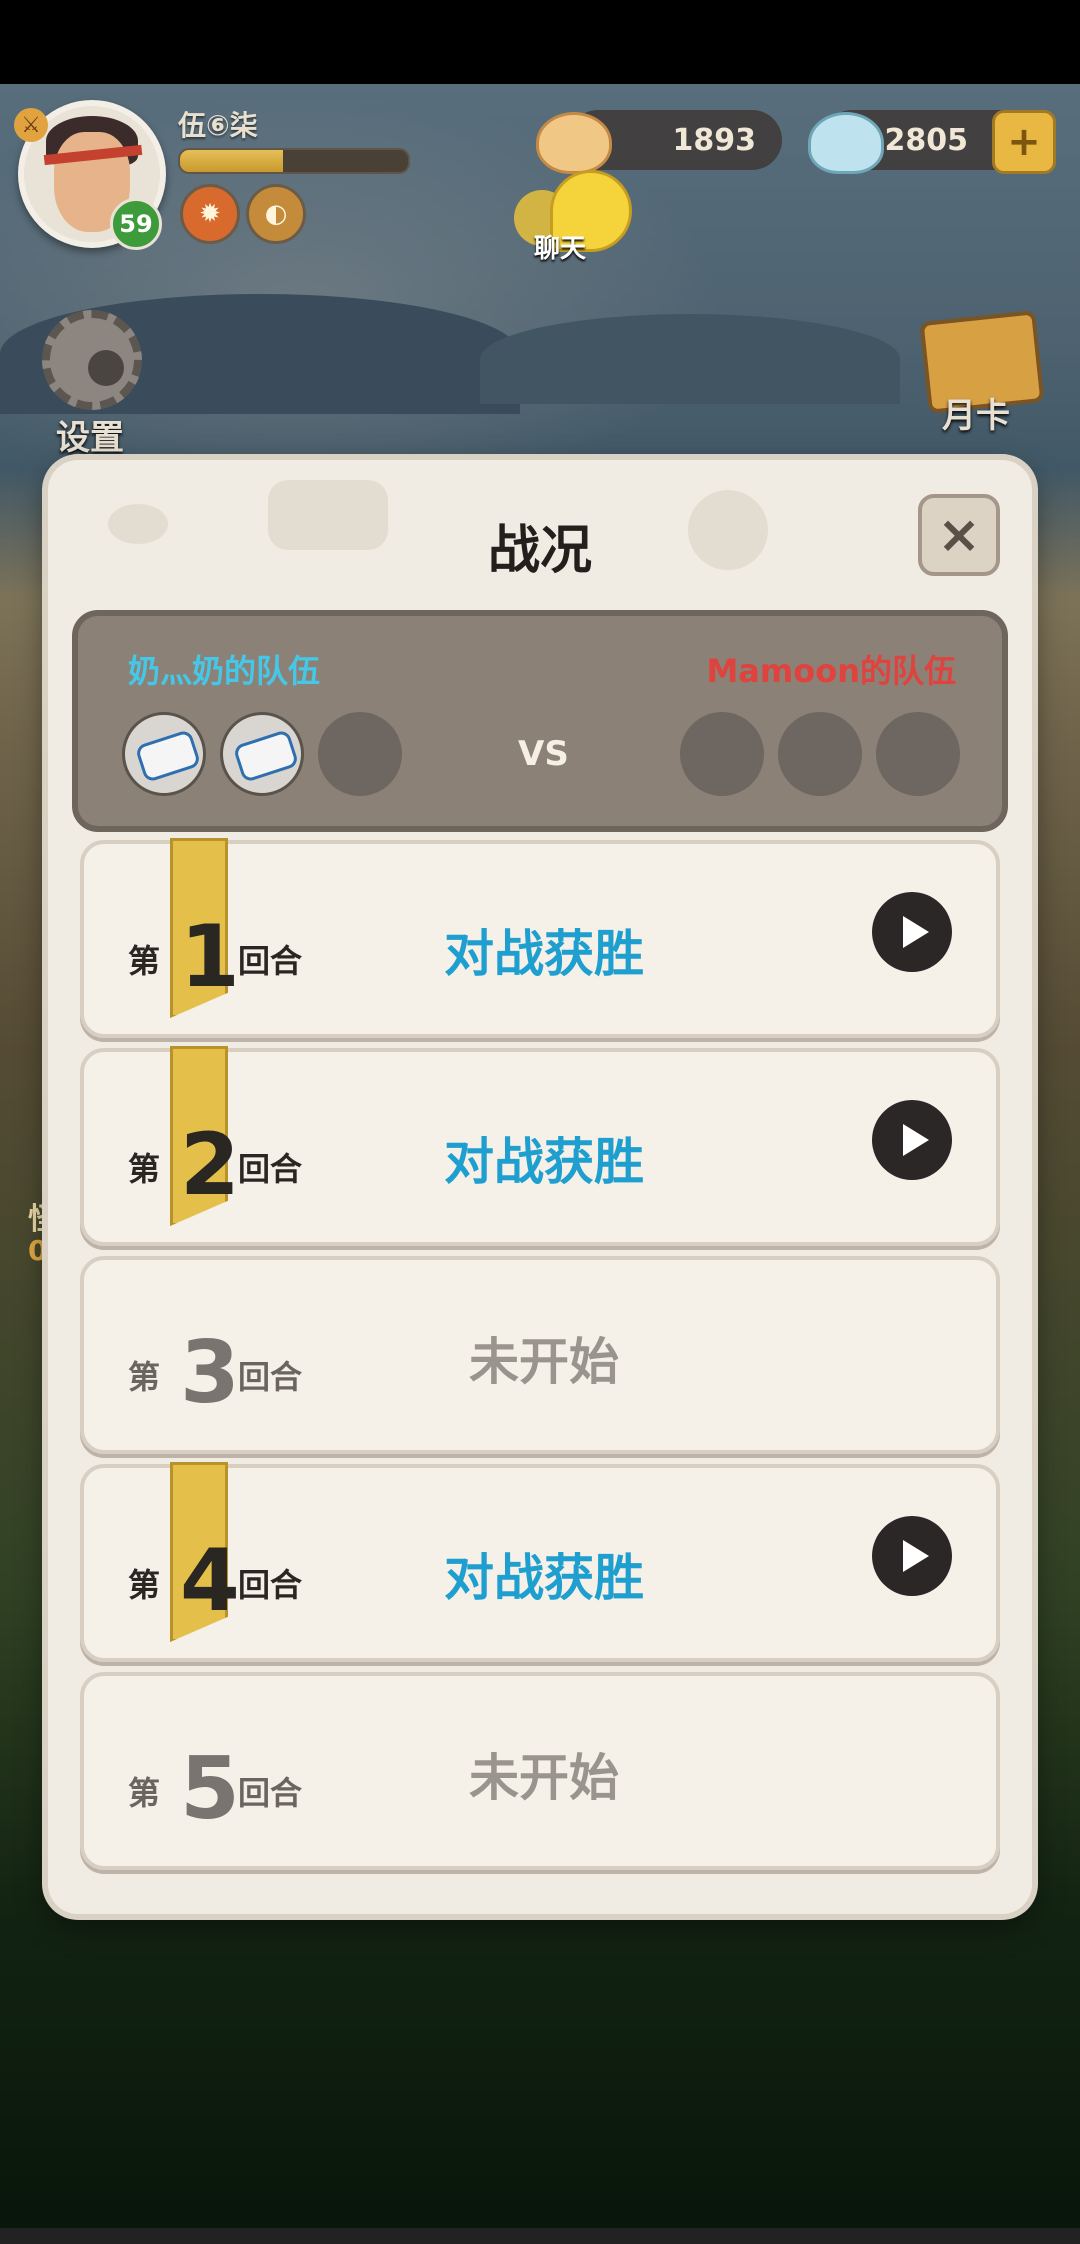 This screenshot has width=1080, height=2244. What do you see at coordinates (926, 140) in the screenshot?
I see `gem-count: 2805` at bounding box center [926, 140].